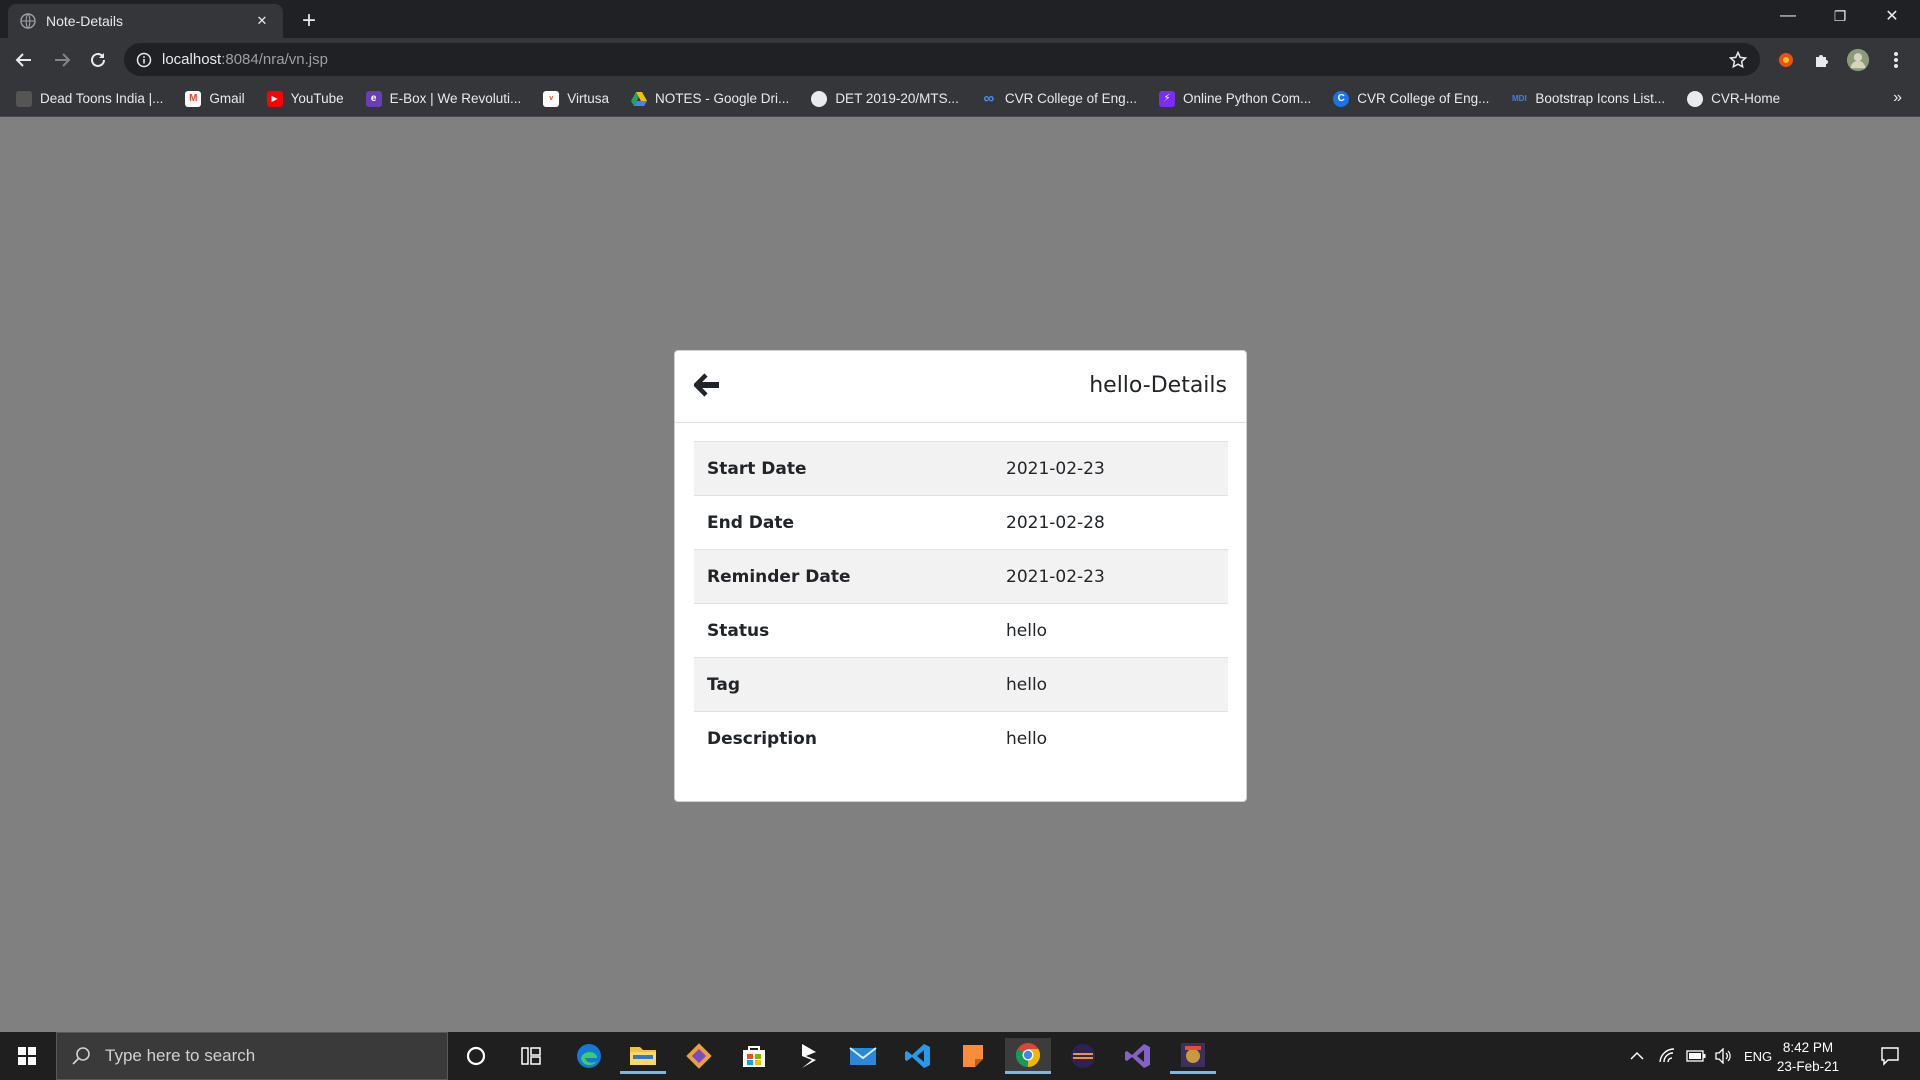 This screenshot has height=1080, width=1920. What do you see at coordinates (1808, 1057) in the screenshot?
I see `taskbar-clock: 8:42 PM 23-Feb-21` at bounding box center [1808, 1057].